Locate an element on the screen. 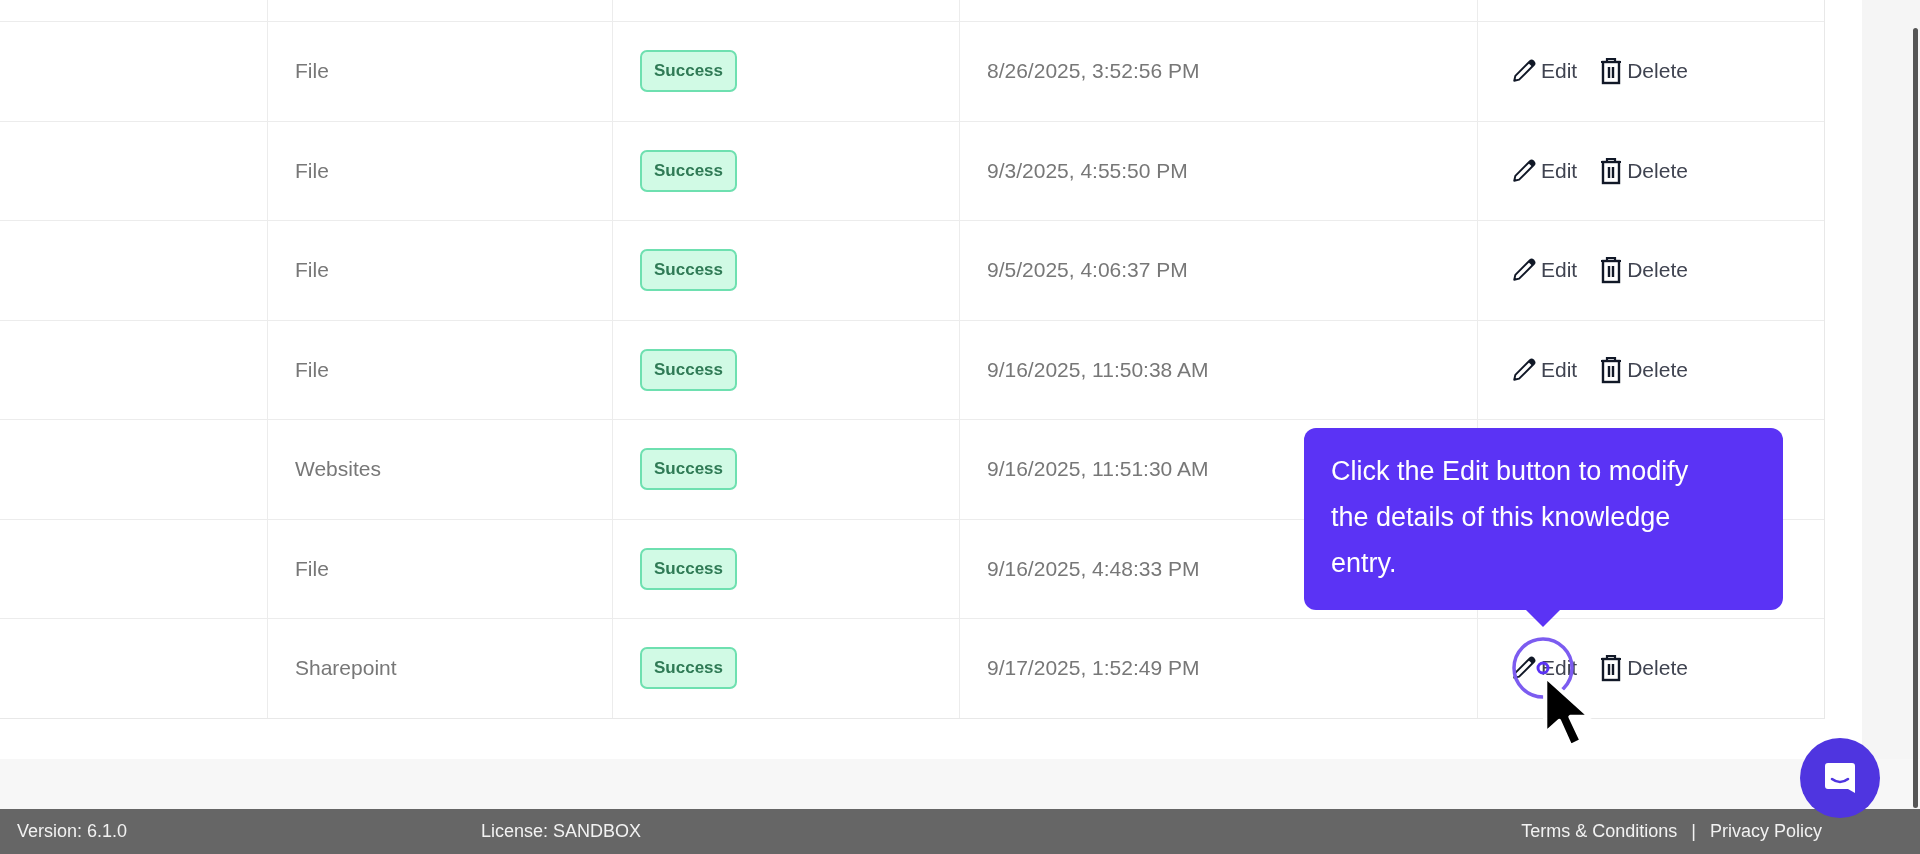  date-text: 8/26/2025, 3:52:56 PM is located at coordinates (1093, 71).